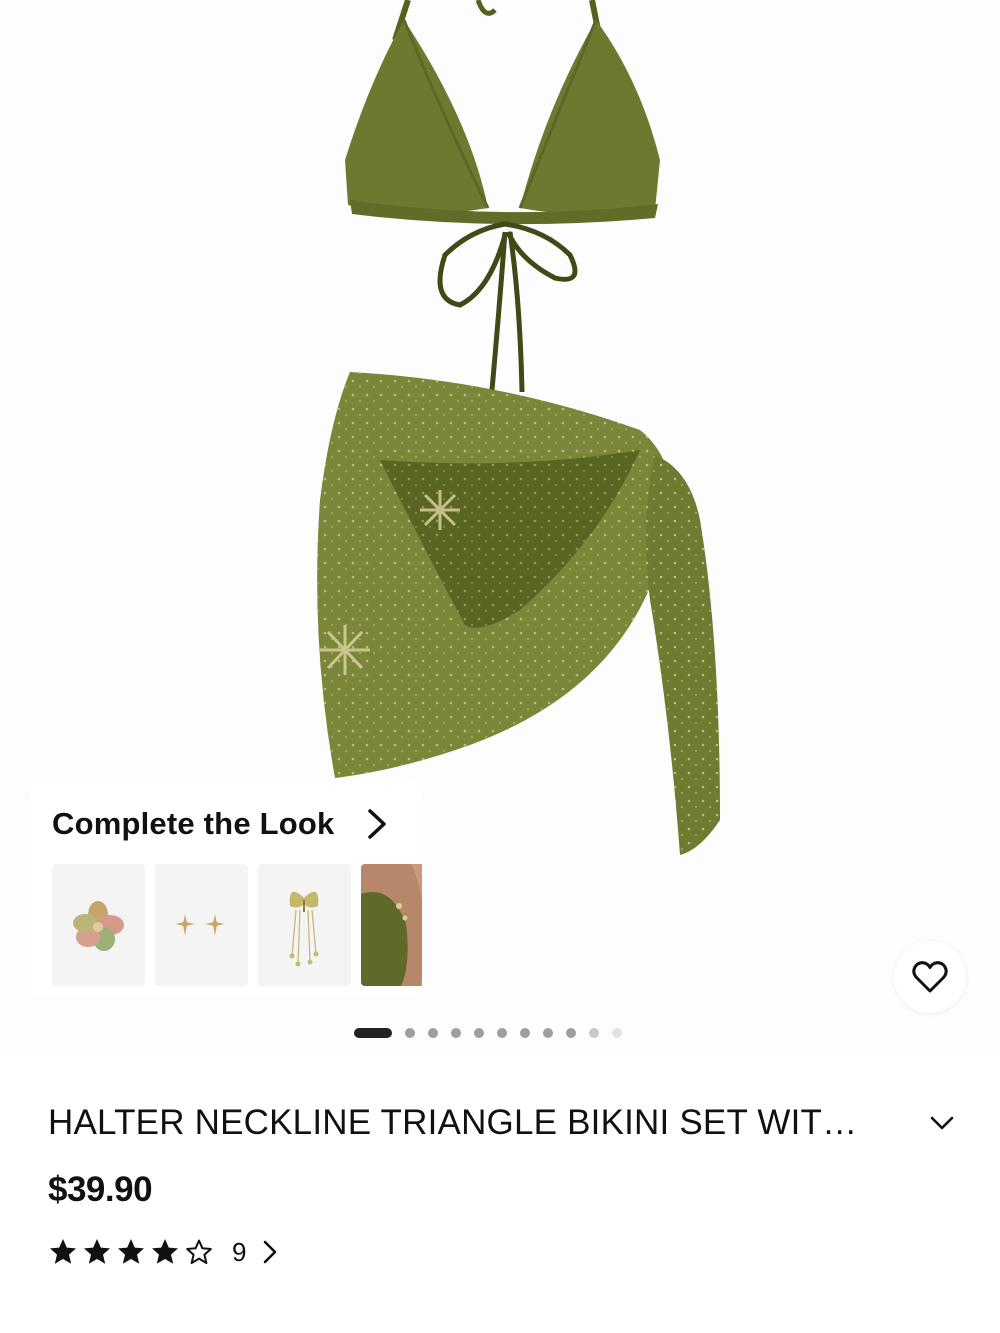  I want to click on rating-row: 9, so click(163, 1252).